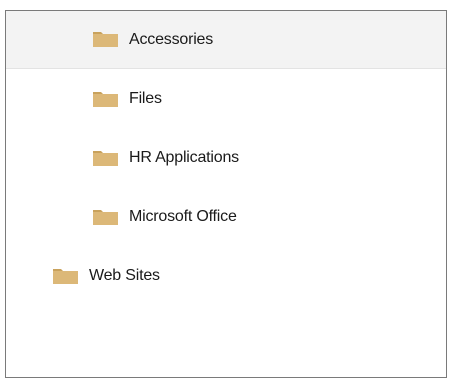  I want to click on tree-item-label: HR Applications, so click(184, 157).